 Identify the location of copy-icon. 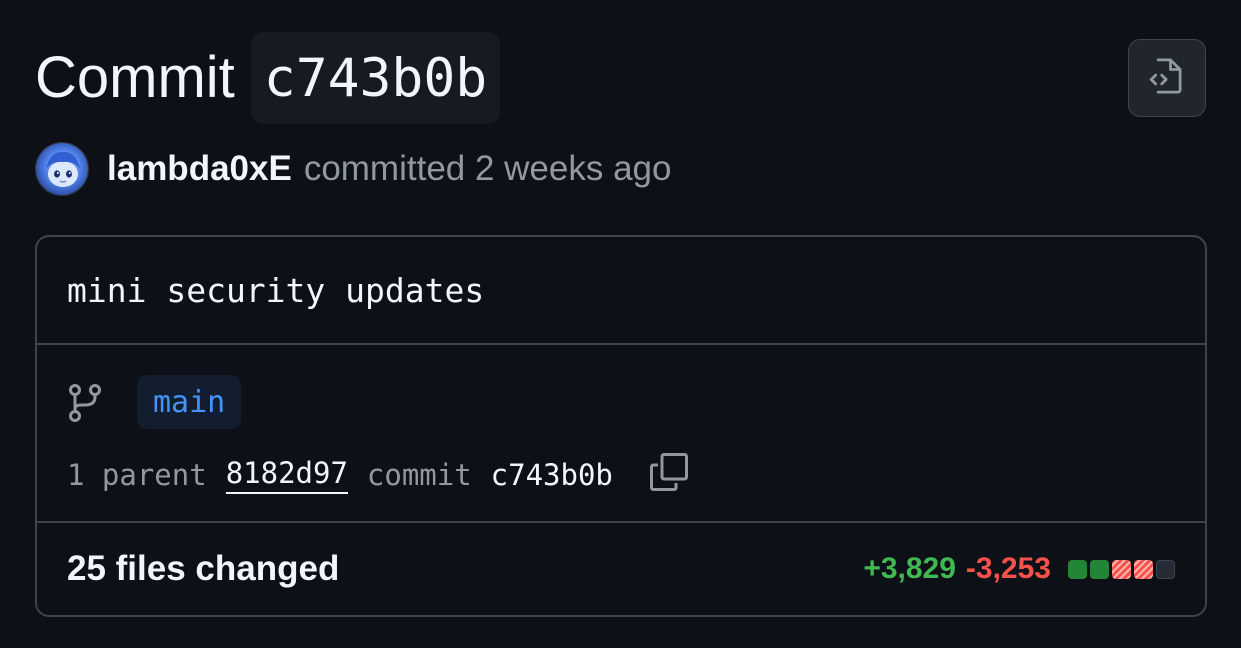
(669, 475).